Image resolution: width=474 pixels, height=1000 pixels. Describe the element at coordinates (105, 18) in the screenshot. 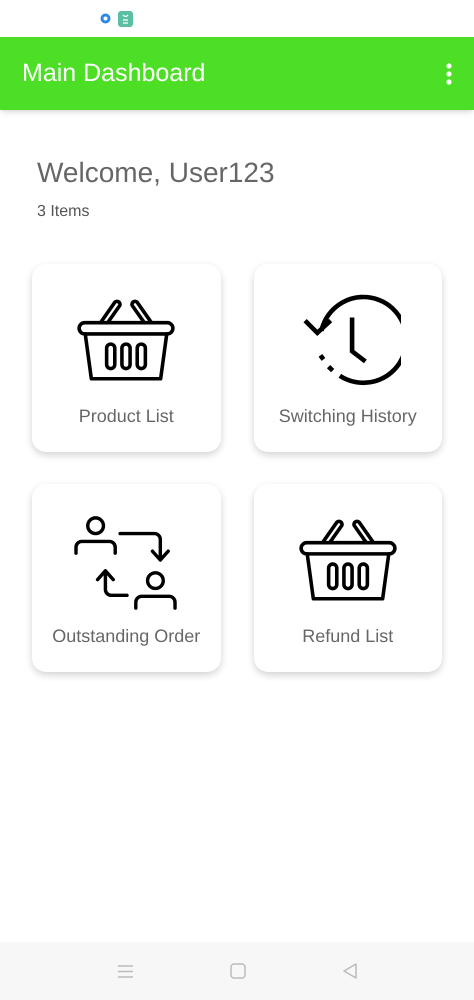

I see `notification-dot-icon` at that location.